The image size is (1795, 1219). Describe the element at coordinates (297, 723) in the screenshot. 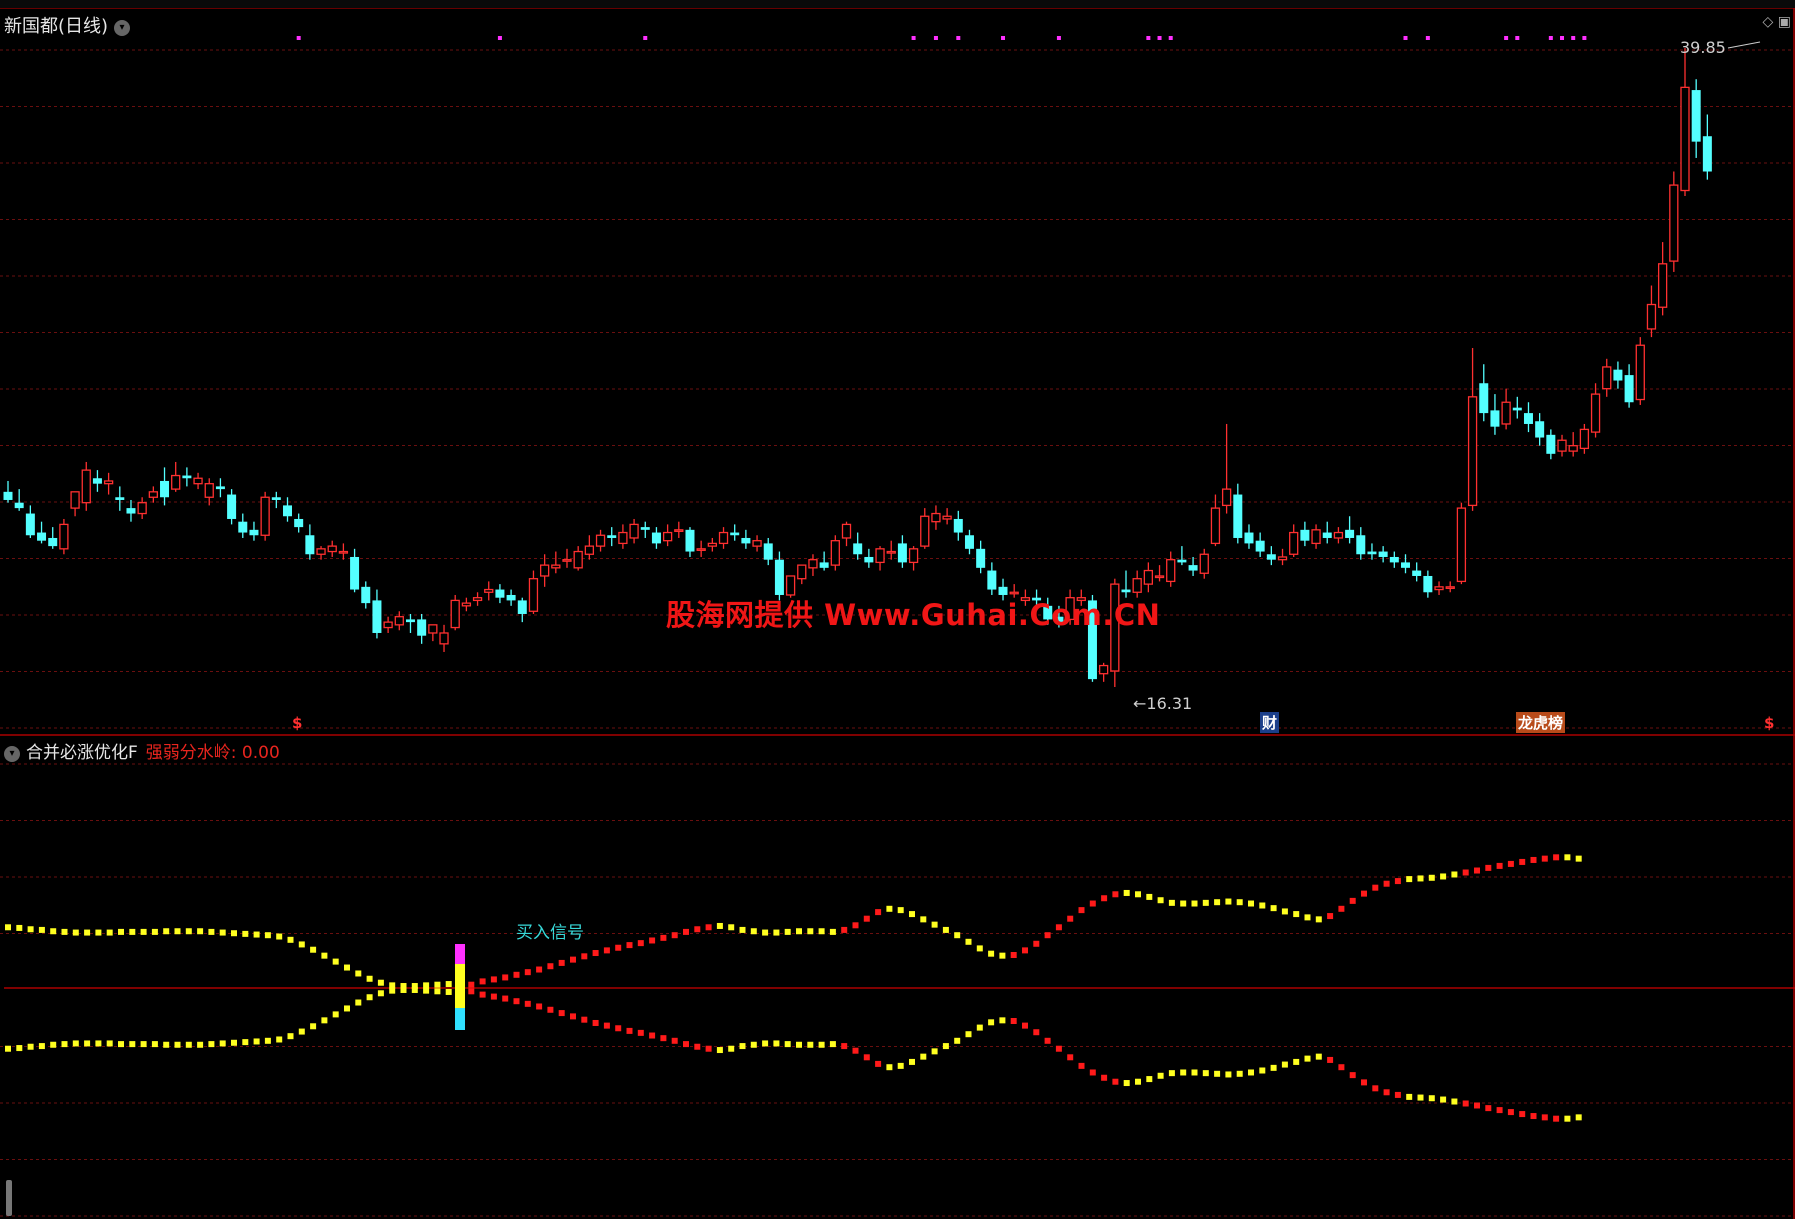

I see `dollar-marker: $` at that location.